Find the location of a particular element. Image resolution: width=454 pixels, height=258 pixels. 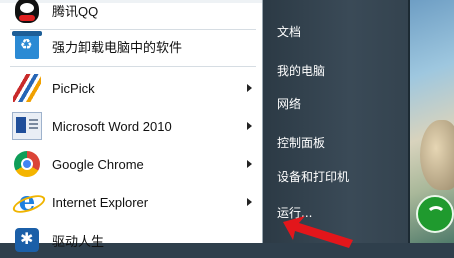

word-icon is located at coordinates (27, 126).